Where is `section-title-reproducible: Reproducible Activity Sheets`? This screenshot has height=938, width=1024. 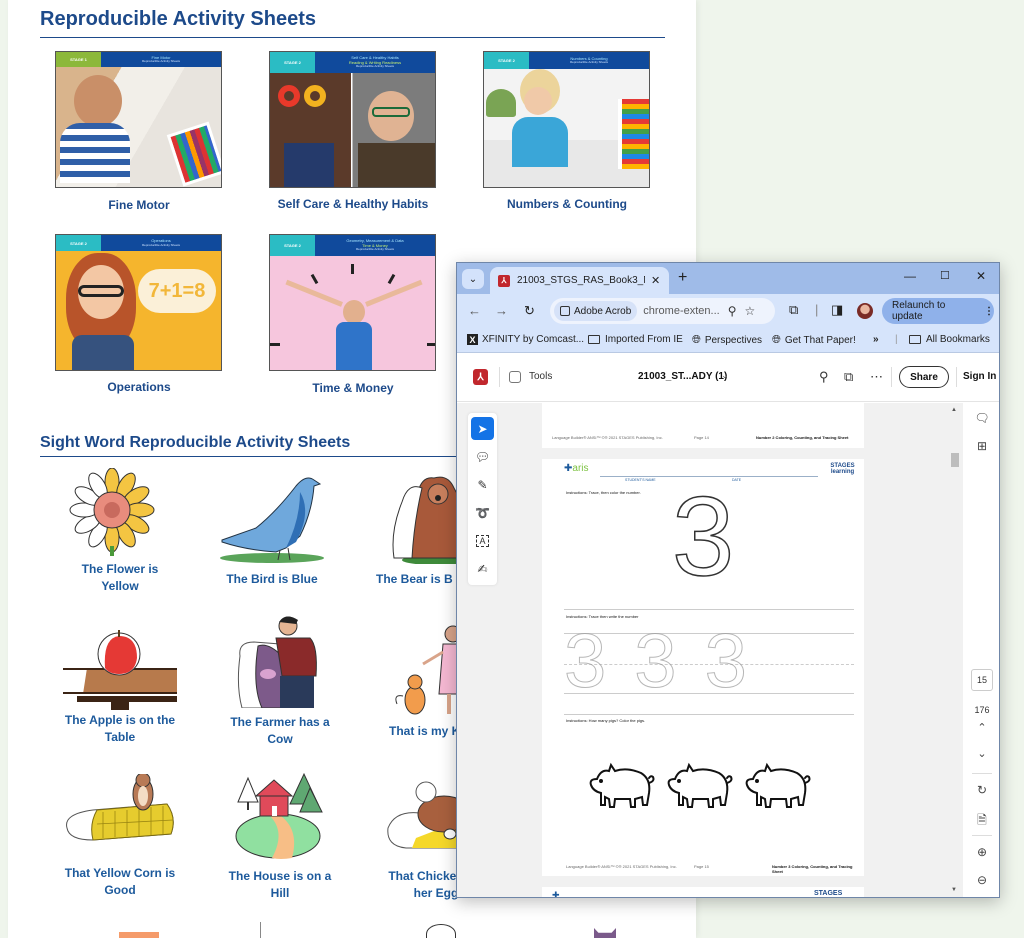
section-title-reproducible: Reproducible Activity Sheets is located at coordinates (178, 19).